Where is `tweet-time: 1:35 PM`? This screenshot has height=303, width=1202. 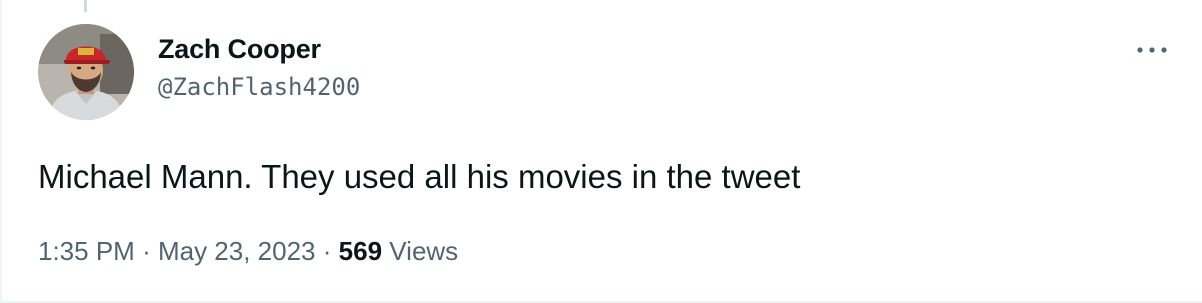
tweet-time: 1:35 PM is located at coordinates (86, 251).